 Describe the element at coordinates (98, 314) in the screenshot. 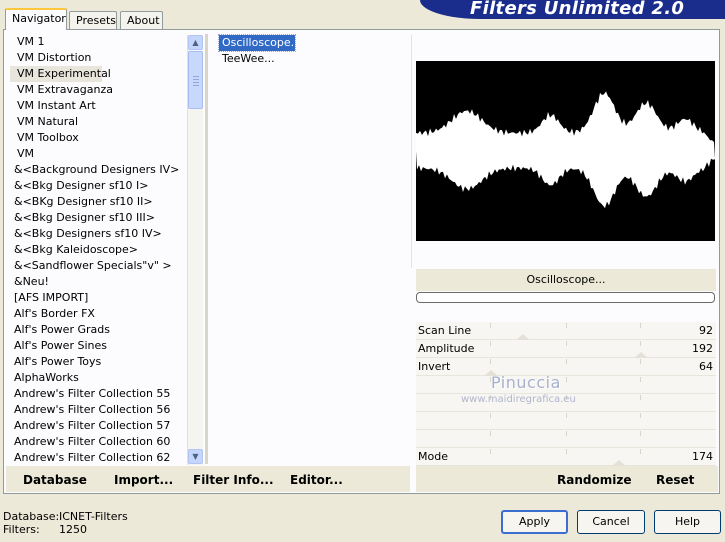

I see `category-item: Alf's Border FX` at that location.